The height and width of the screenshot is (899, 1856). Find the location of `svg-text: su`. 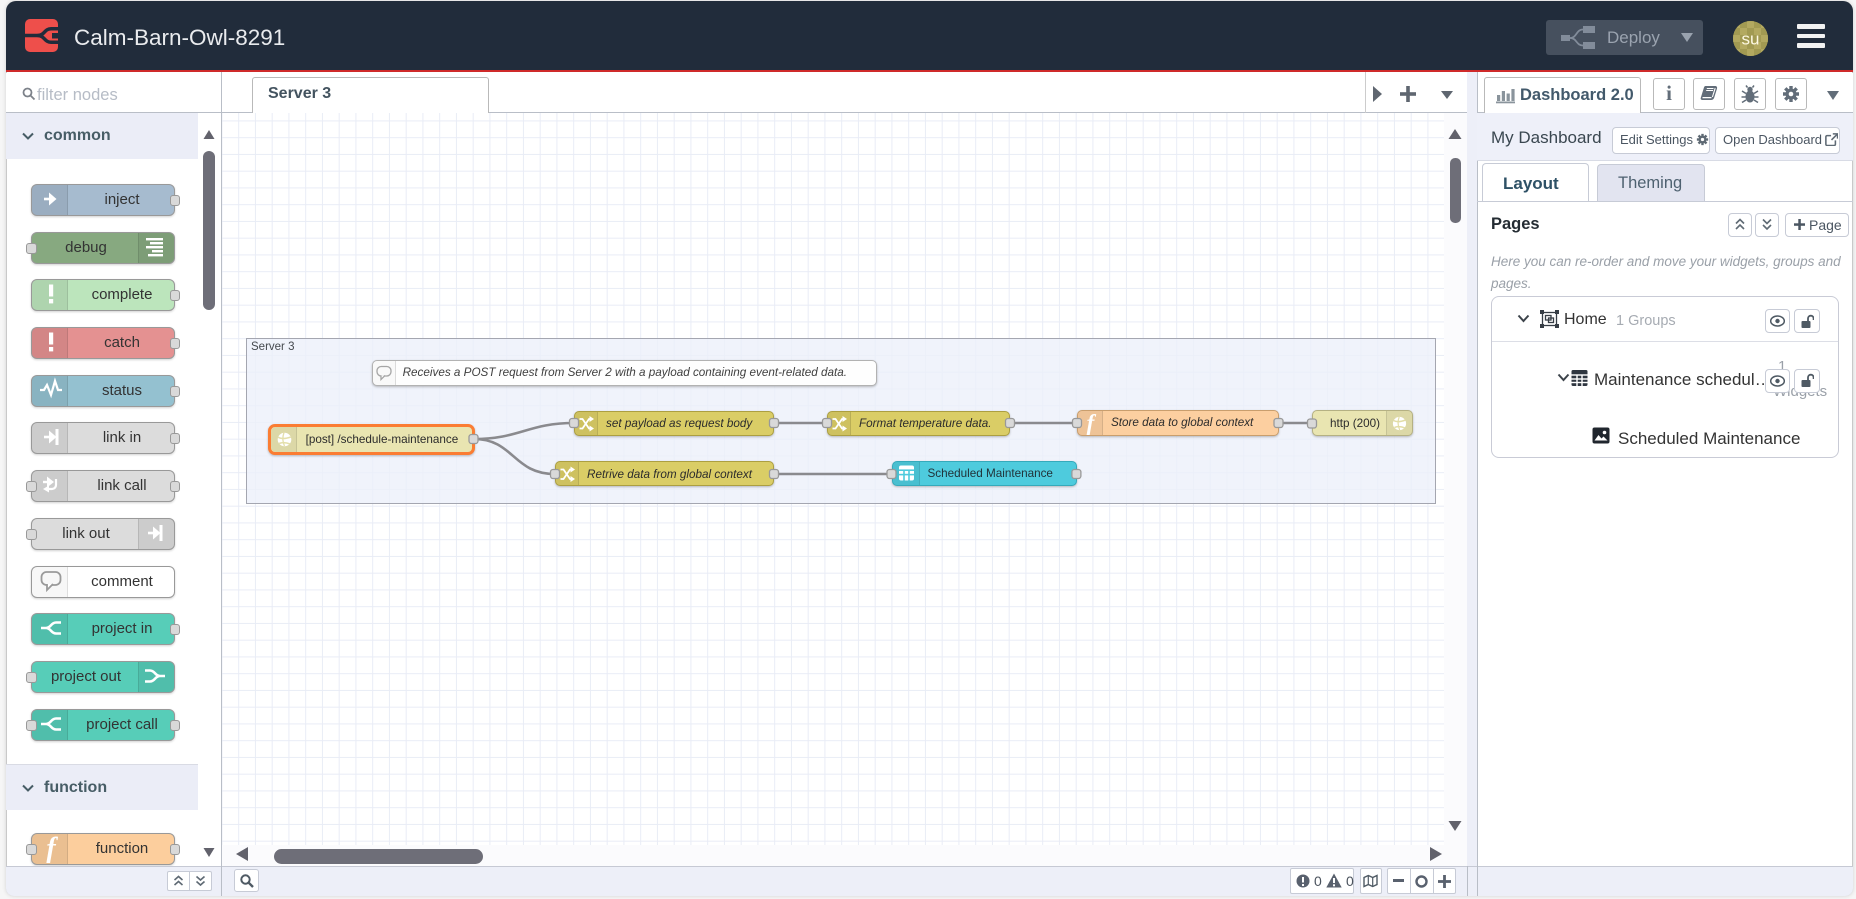

svg-text: su is located at coordinates (1751, 39).